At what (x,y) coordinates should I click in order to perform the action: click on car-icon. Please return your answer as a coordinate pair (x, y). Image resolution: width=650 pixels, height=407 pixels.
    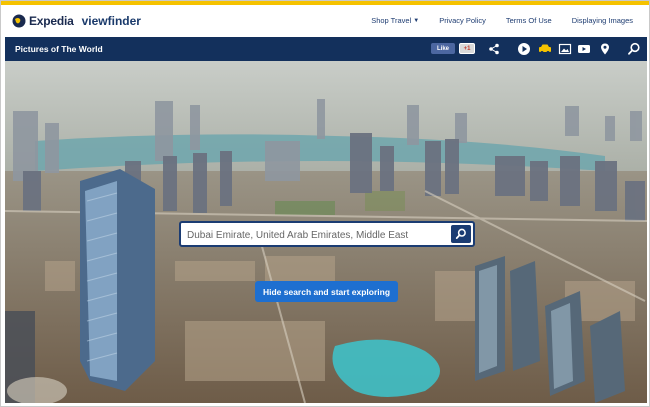
    Looking at the image, I should click on (545, 49).